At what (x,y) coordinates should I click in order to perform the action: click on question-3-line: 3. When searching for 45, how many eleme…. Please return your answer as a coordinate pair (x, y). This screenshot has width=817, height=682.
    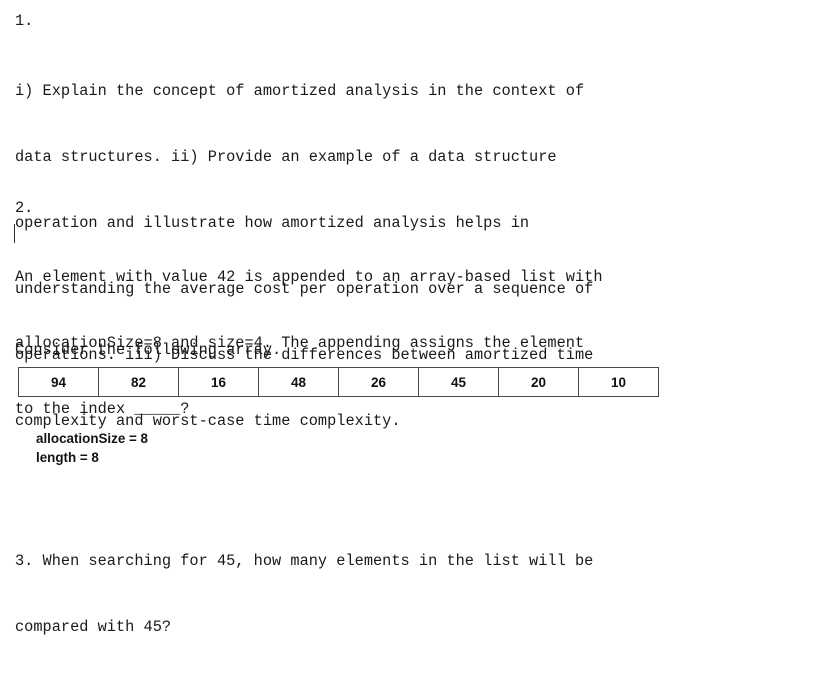
    Looking at the image, I should click on (304, 561).